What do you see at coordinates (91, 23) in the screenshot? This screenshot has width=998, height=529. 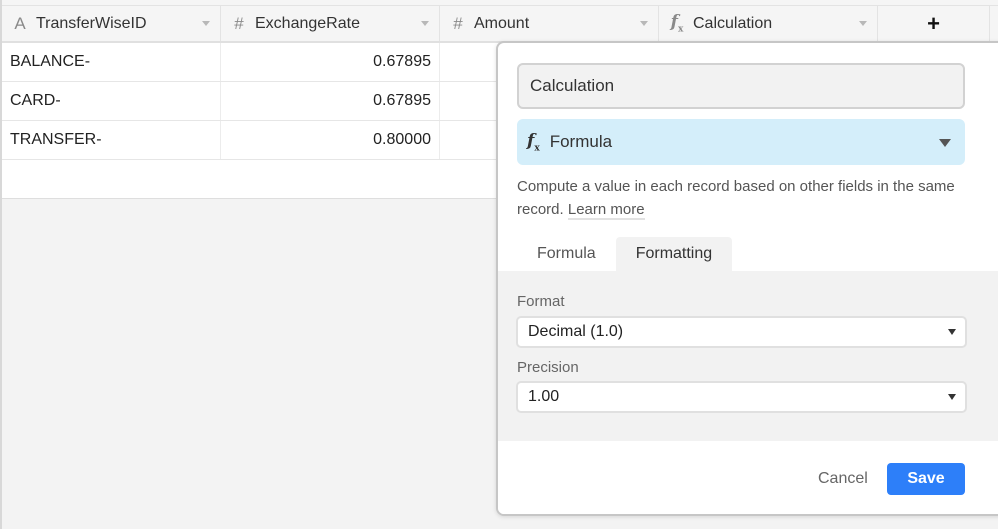 I see `column-label: TransferWiseID` at bounding box center [91, 23].